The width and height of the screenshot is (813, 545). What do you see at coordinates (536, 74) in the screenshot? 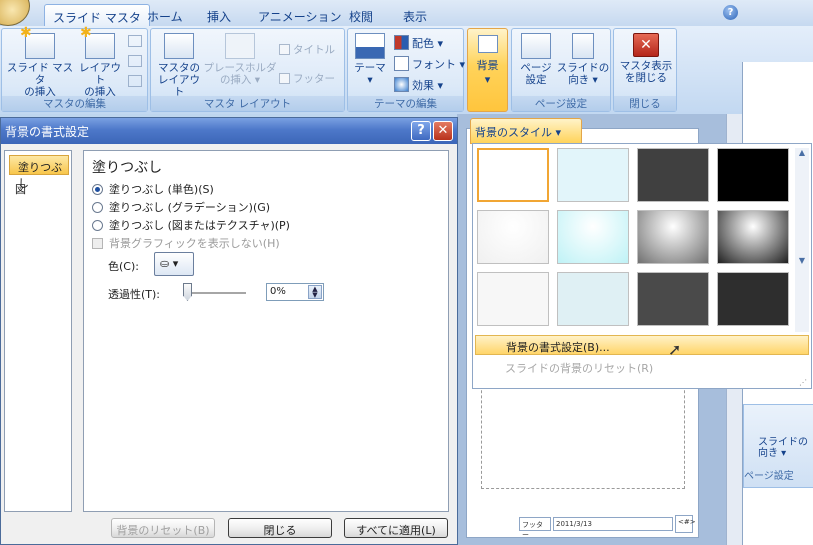
I see `page-setup-label: ページ 設定` at bounding box center [536, 74].